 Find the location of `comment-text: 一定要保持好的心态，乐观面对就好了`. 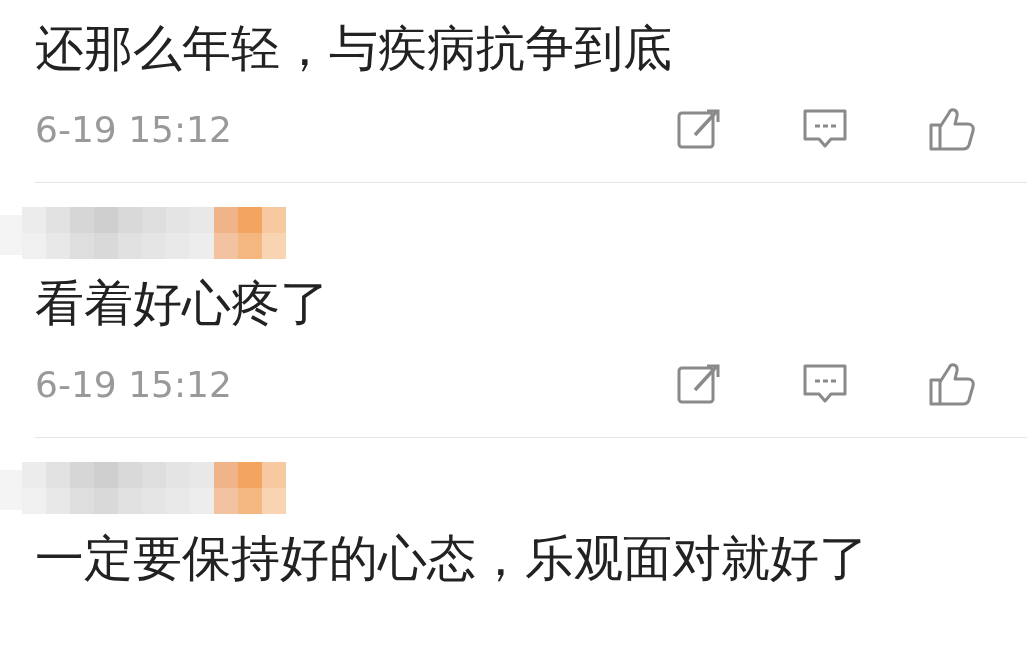

comment-text: 一定要保持好的心态，乐观面对就好了 is located at coordinates (452, 559).